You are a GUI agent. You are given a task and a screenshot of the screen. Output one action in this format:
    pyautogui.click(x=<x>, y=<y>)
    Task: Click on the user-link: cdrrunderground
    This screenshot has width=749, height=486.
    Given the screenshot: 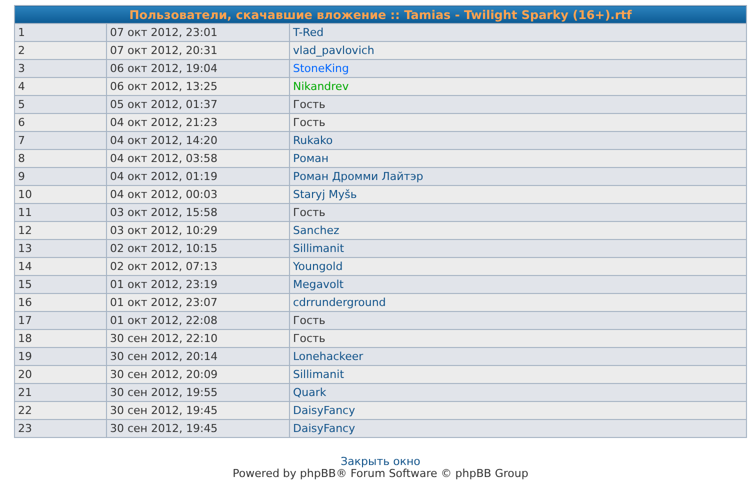 What is the action you would take?
    pyautogui.click(x=339, y=302)
    